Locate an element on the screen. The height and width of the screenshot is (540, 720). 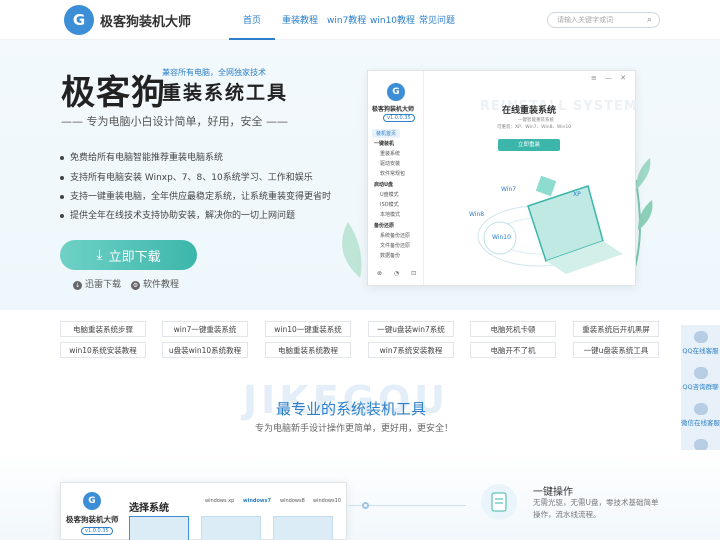
nav-home: 首页 is located at coordinates (252, 19).